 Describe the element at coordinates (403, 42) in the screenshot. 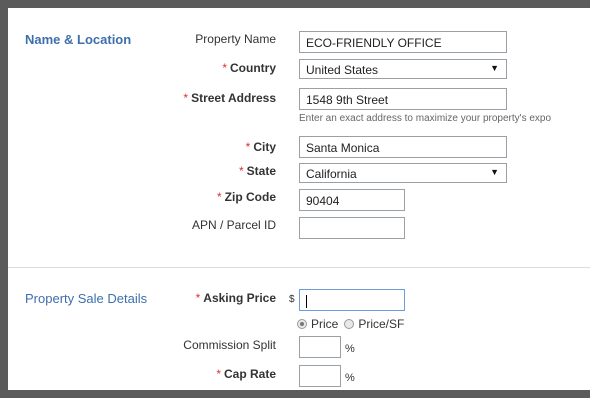

I see `property-name-input: ECO-FRIENDLY OFFICE` at that location.